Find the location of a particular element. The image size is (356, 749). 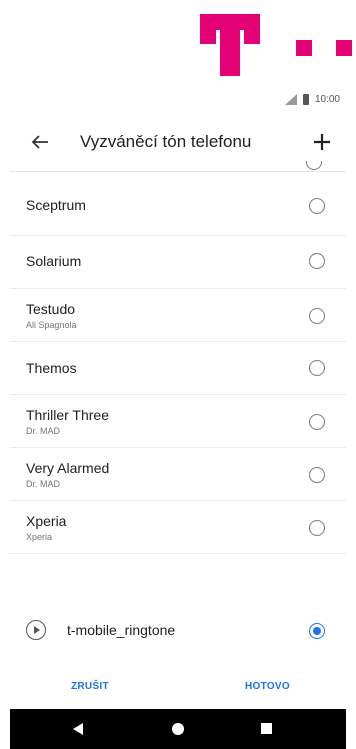

list-item: Testudo Ali Spagnola is located at coordinates (178, 315).